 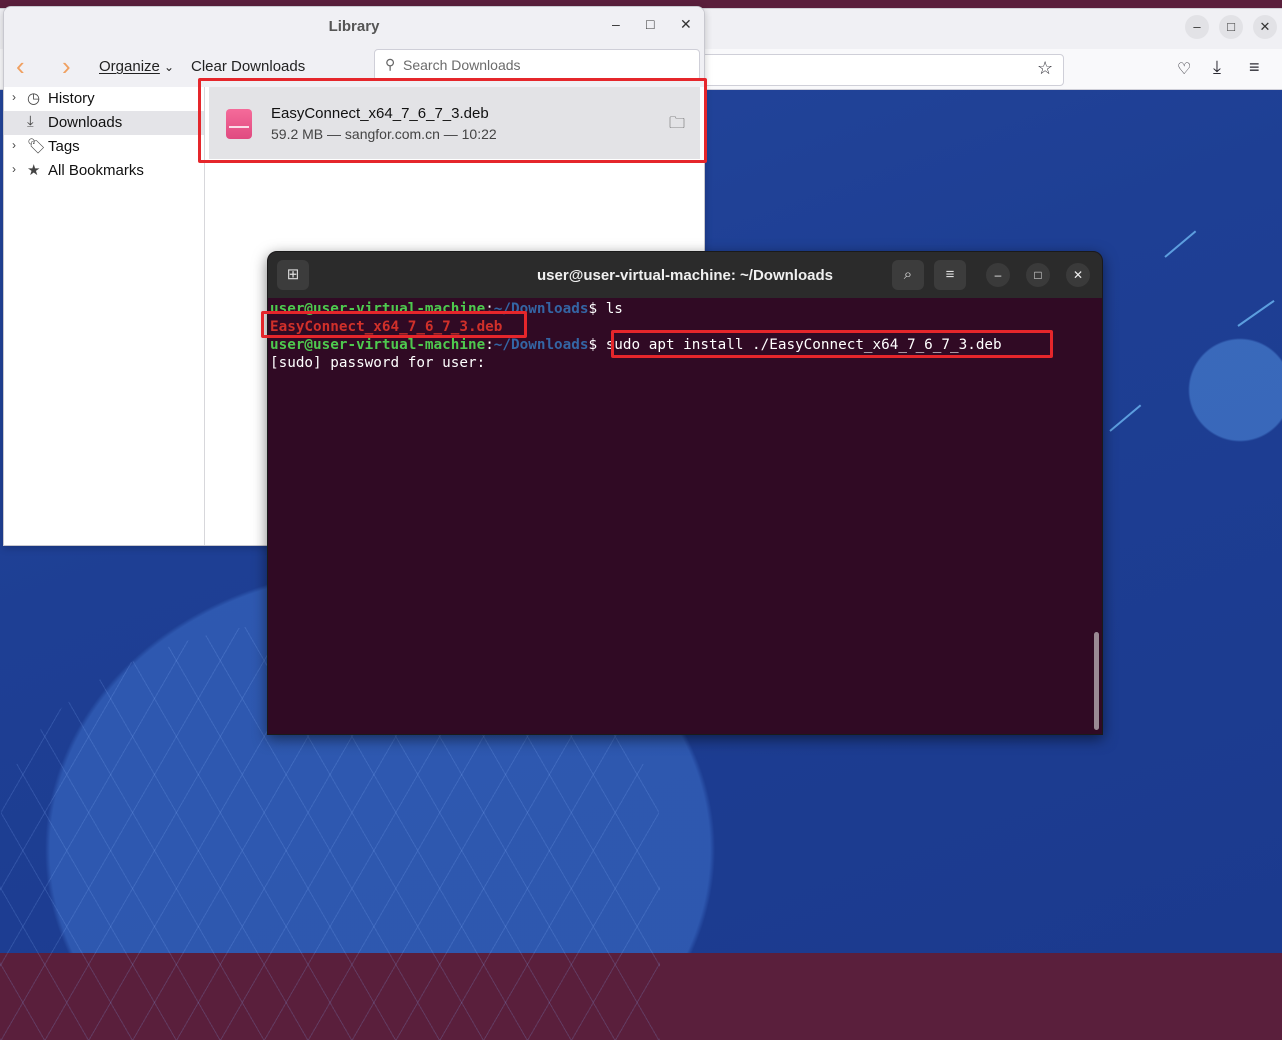 I want to click on library-maximize-button: □, so click(x=650, y=24).